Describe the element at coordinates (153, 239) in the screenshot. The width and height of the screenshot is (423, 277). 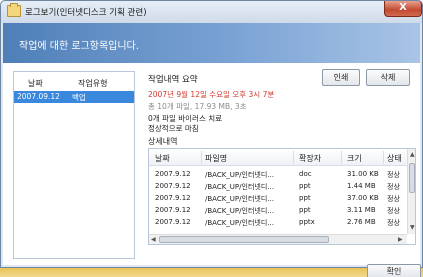
I see `scroll-left-icon: ◀` at that location.